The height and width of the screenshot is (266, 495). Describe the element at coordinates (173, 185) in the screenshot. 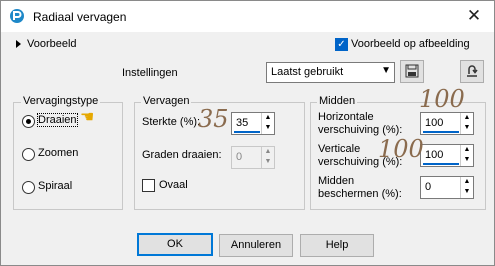

I see `oval-label: Ovaal` at that location.